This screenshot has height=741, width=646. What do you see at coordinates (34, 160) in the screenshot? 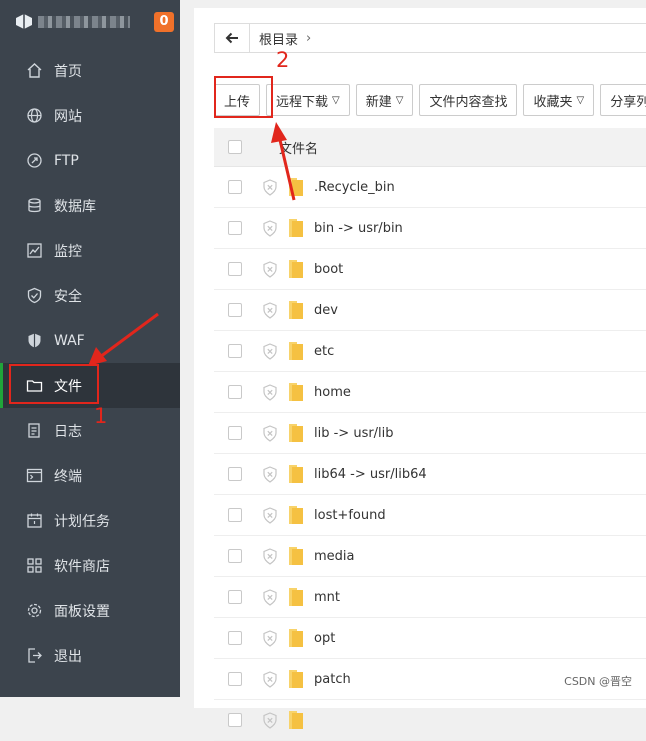
I see `ftp-icon` at bounding box center [34, 160].